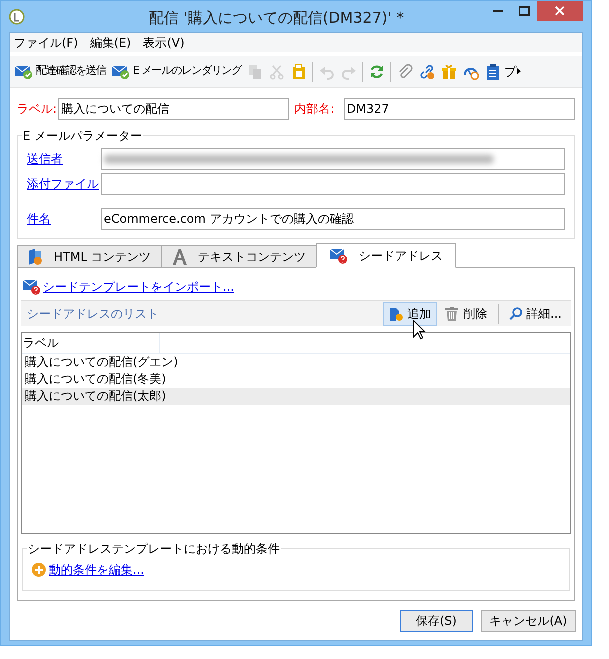 This screenshot has height=659, width=609. What do you see at coordinates (515, 313) in the screenshot?
I see `search-icon` at bounding box center [515, 313].